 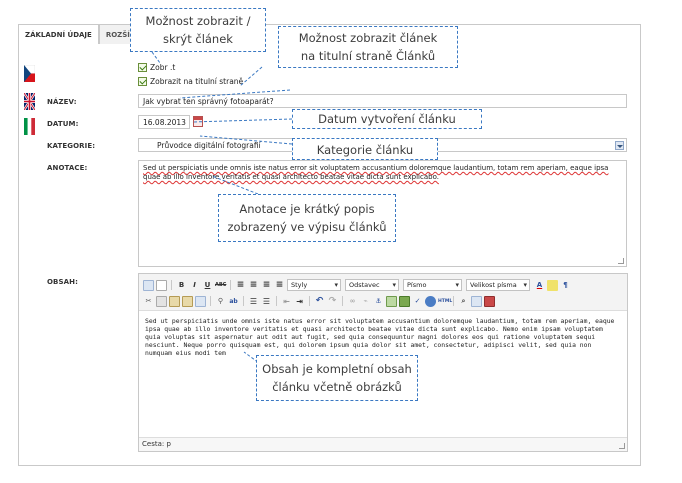 I want to click on find-icon: ⚲, so click(x=220, y=301).